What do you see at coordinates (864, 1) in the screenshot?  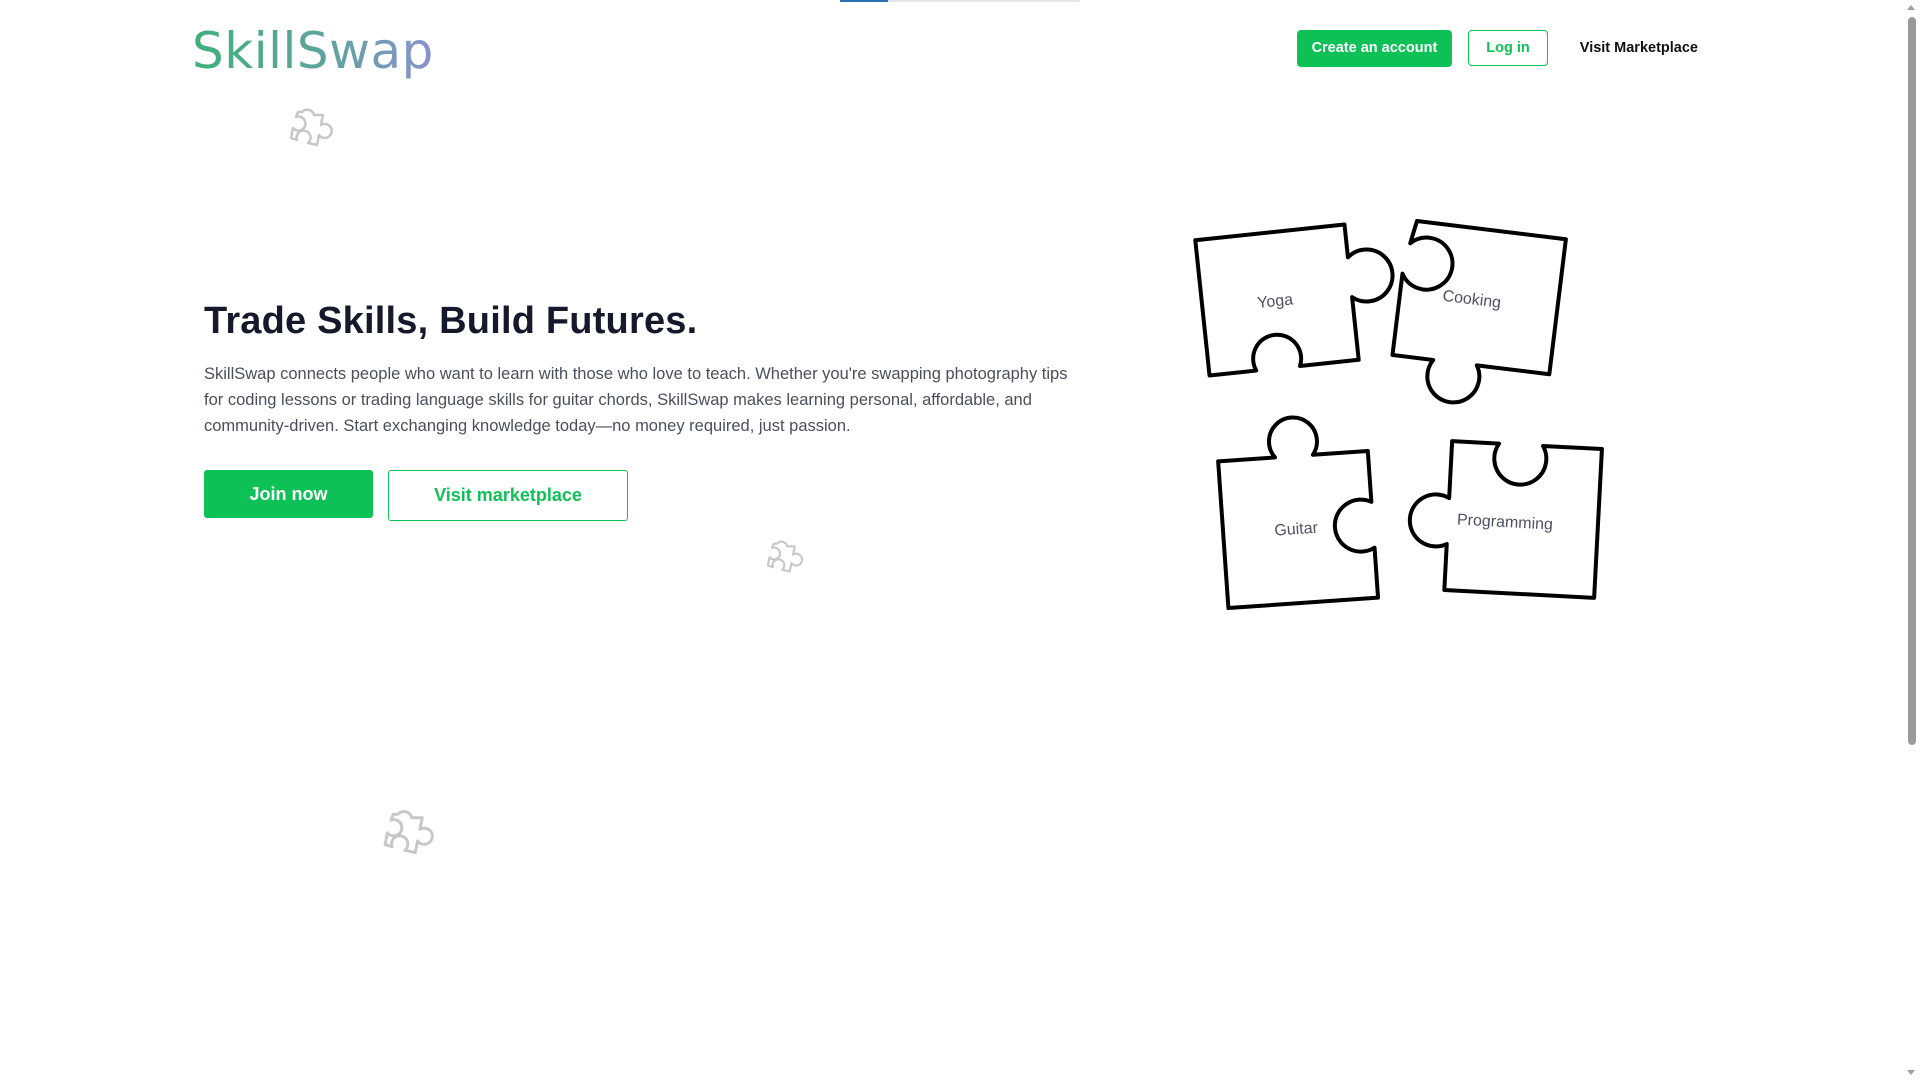 I see `page-load-progress-fill` at bounding box center [864, 1].